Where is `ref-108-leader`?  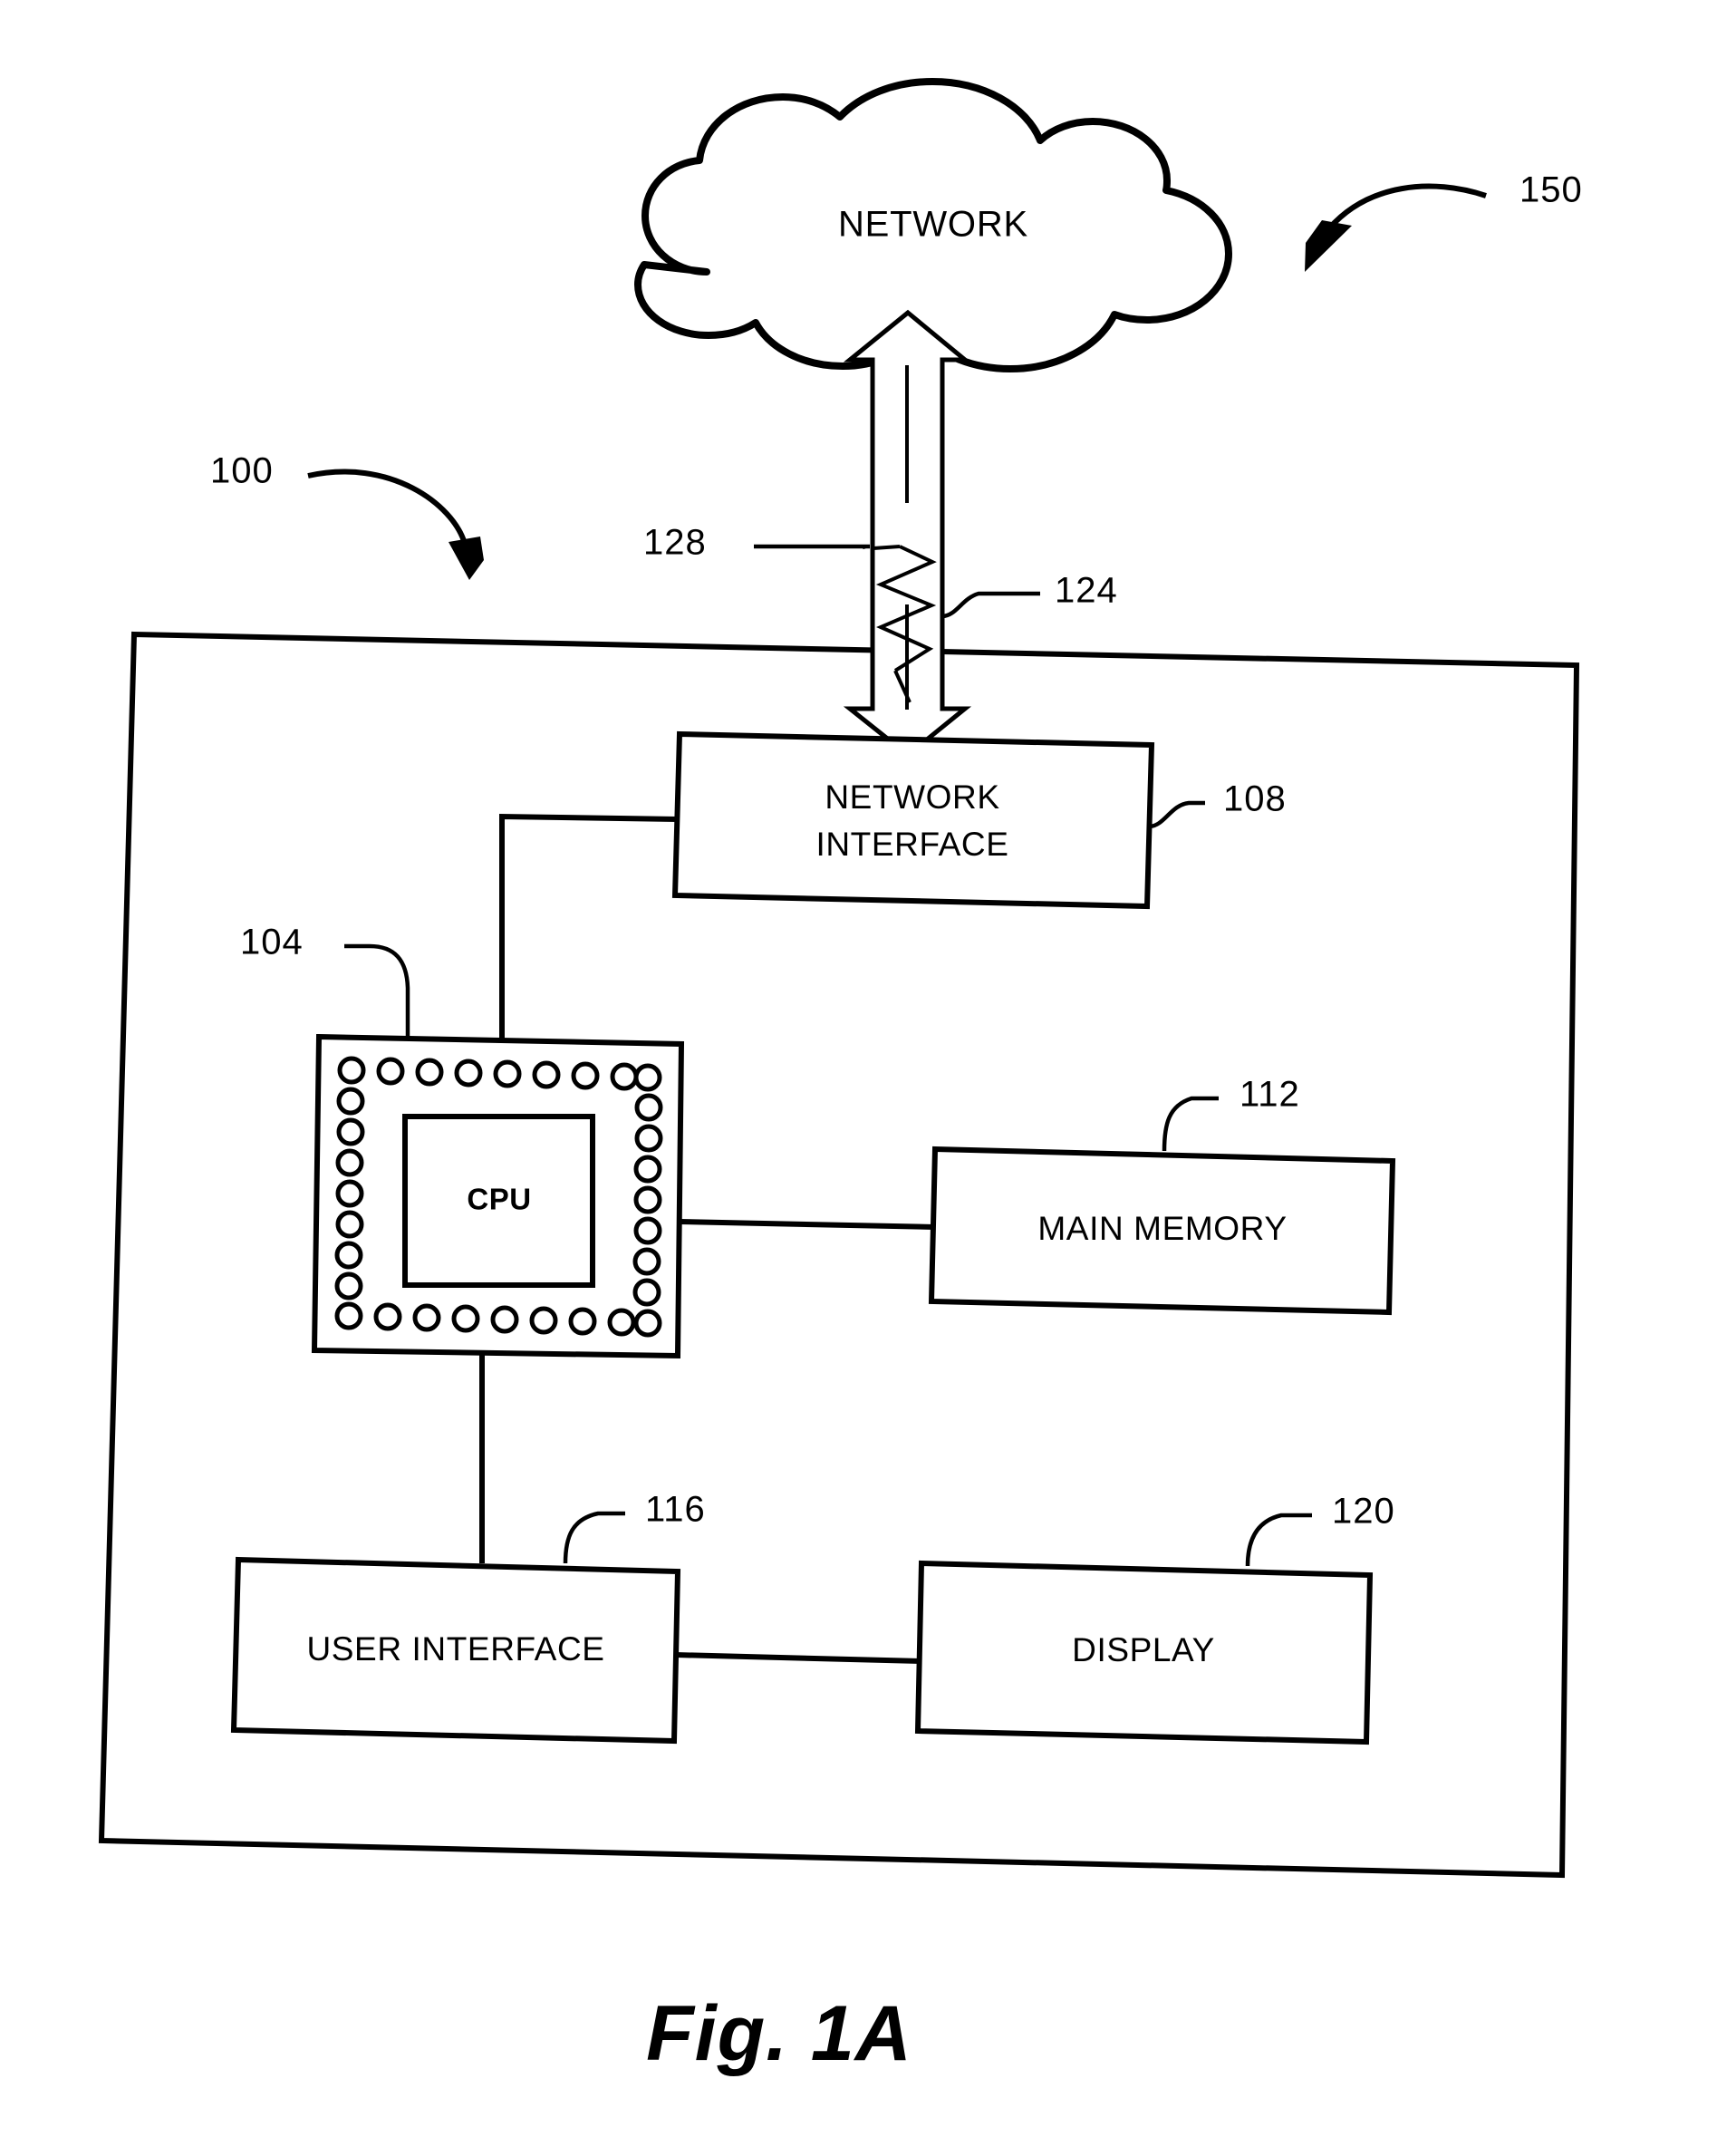 ref-108-leader is located at coordinates (1176, 814).